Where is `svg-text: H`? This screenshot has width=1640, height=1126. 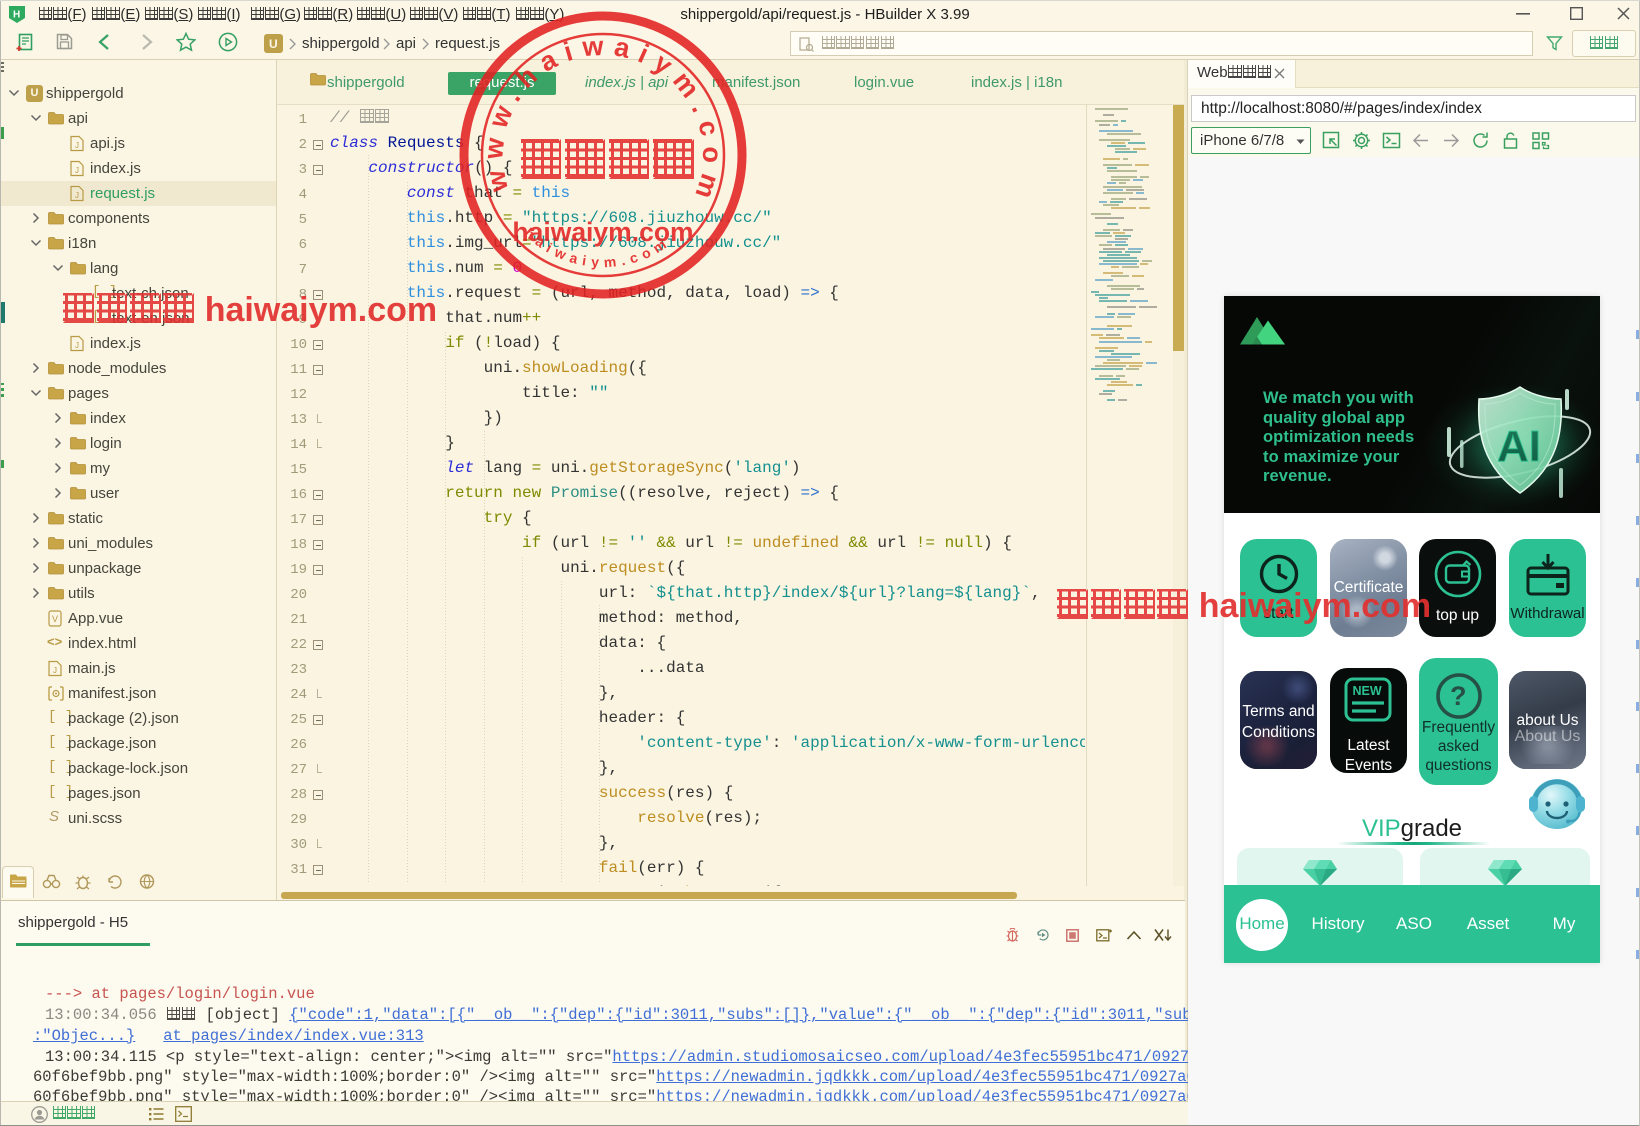
svg-text: H is located at coordinates (16, 15).